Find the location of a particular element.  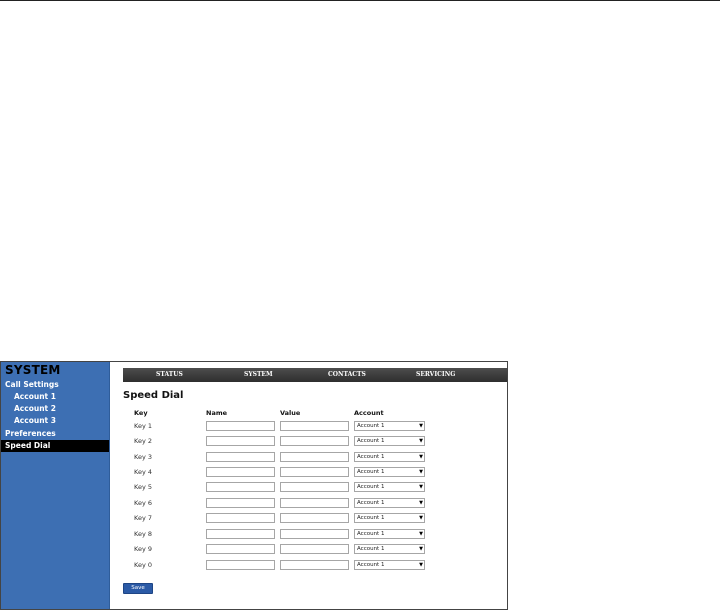

nav-servicing: SERVICING is located at coordinates (435, 375).